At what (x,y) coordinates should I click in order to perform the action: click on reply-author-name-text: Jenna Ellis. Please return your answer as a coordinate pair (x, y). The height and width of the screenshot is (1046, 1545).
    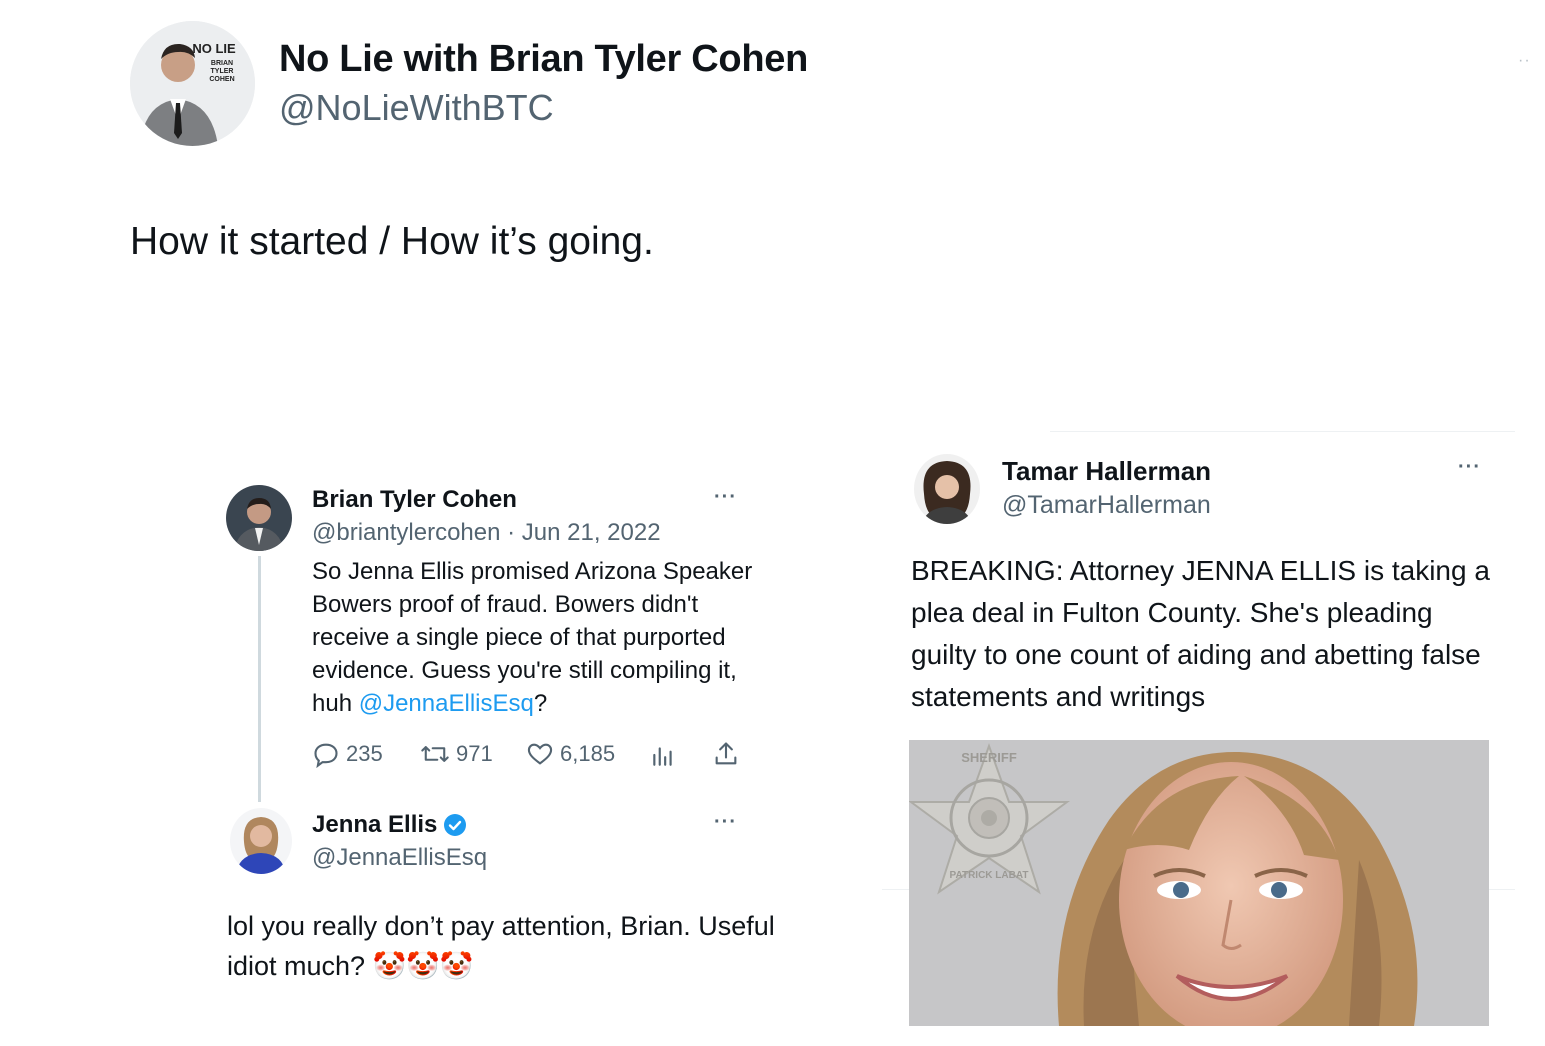
    Looking at the image, I should click on (375, 824).